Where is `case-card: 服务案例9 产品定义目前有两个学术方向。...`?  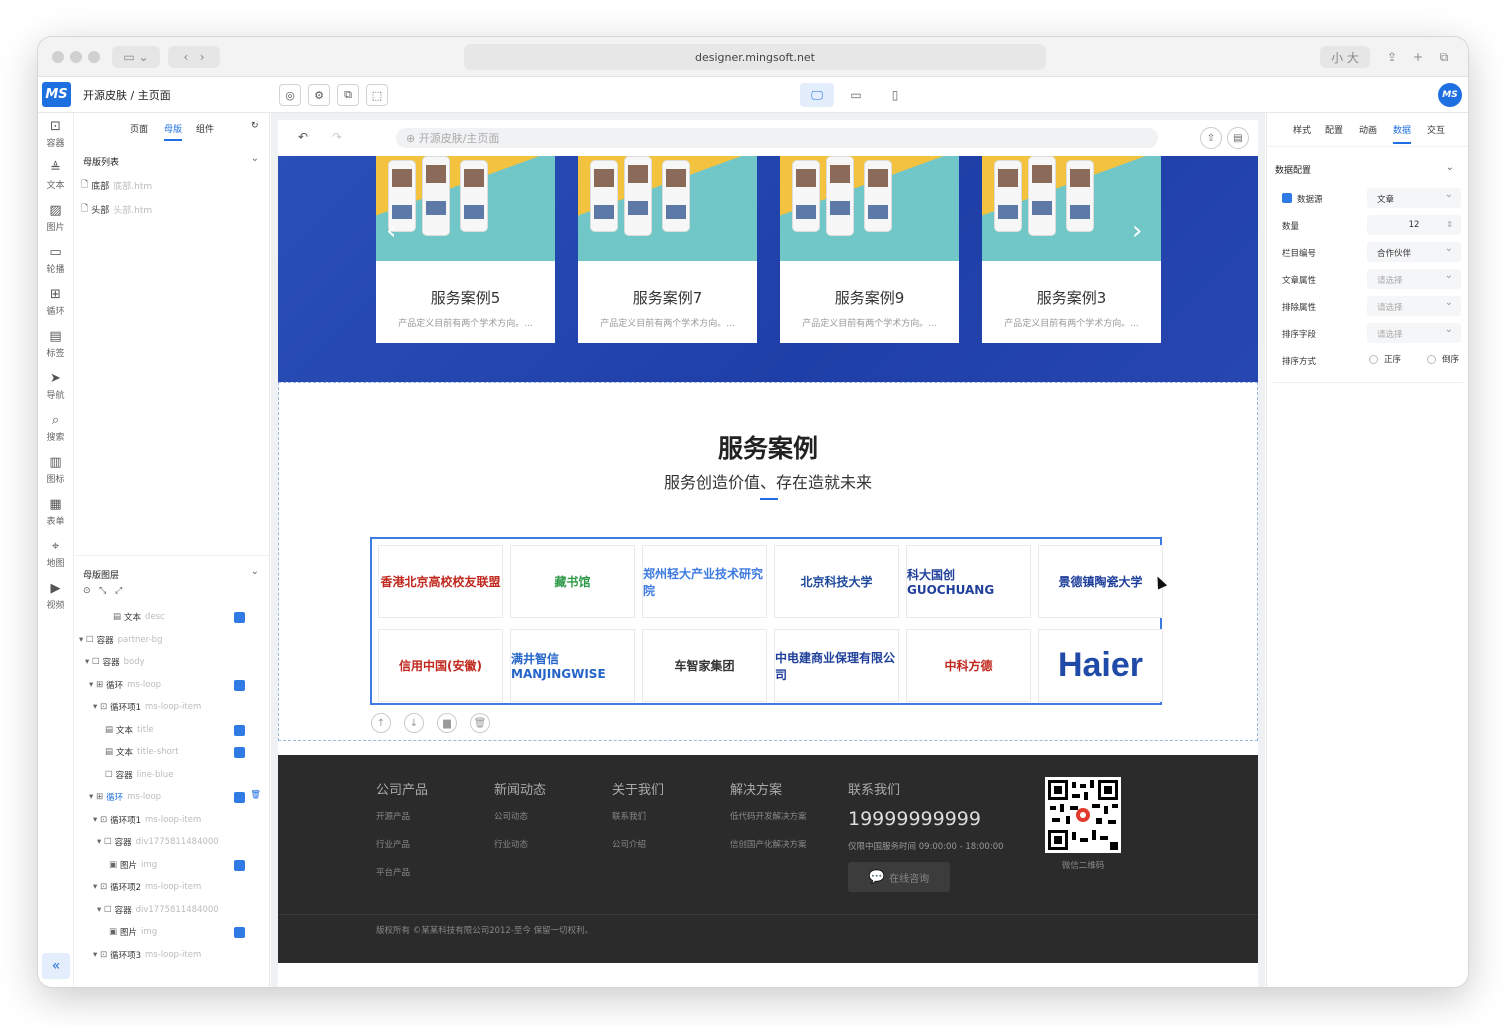
case-card: 服务案例9 产品定义目前有两个学术方向。... is located at coordinates (869, 249).